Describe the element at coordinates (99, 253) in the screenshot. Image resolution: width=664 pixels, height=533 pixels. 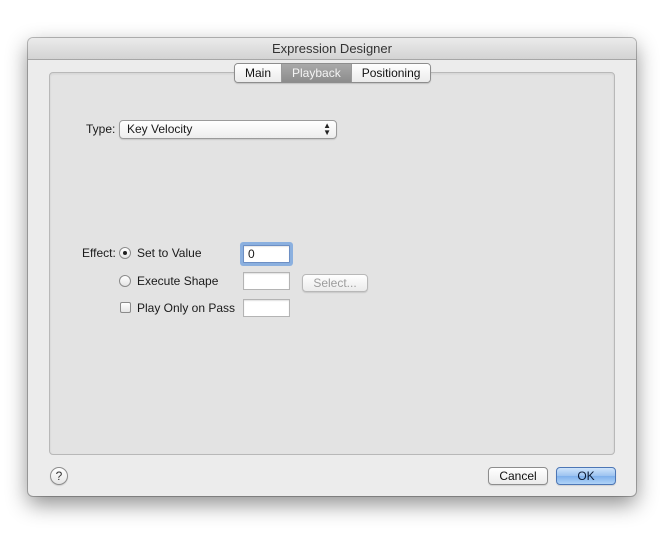
I see `effect-label: Effect:` at that location.